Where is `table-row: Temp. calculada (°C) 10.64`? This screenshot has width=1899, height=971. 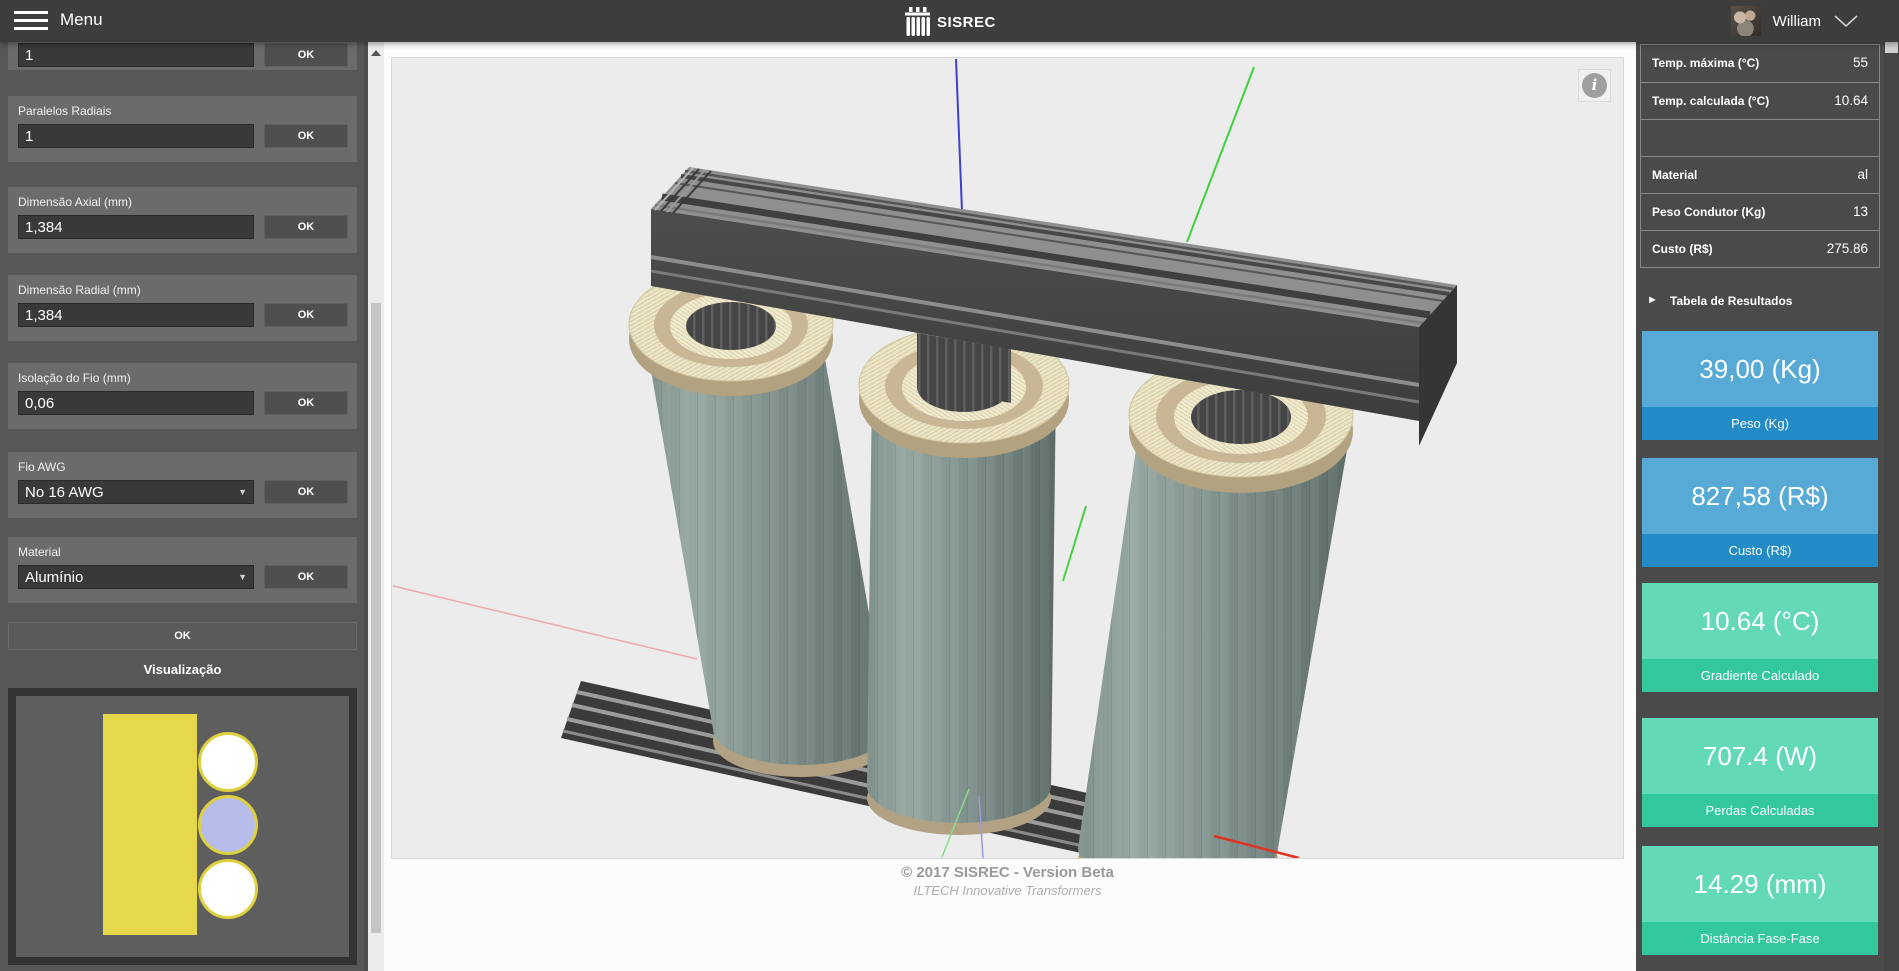 table-row: Temp. calculada (°C) 10.64 is located at coordinates (1760, 100).